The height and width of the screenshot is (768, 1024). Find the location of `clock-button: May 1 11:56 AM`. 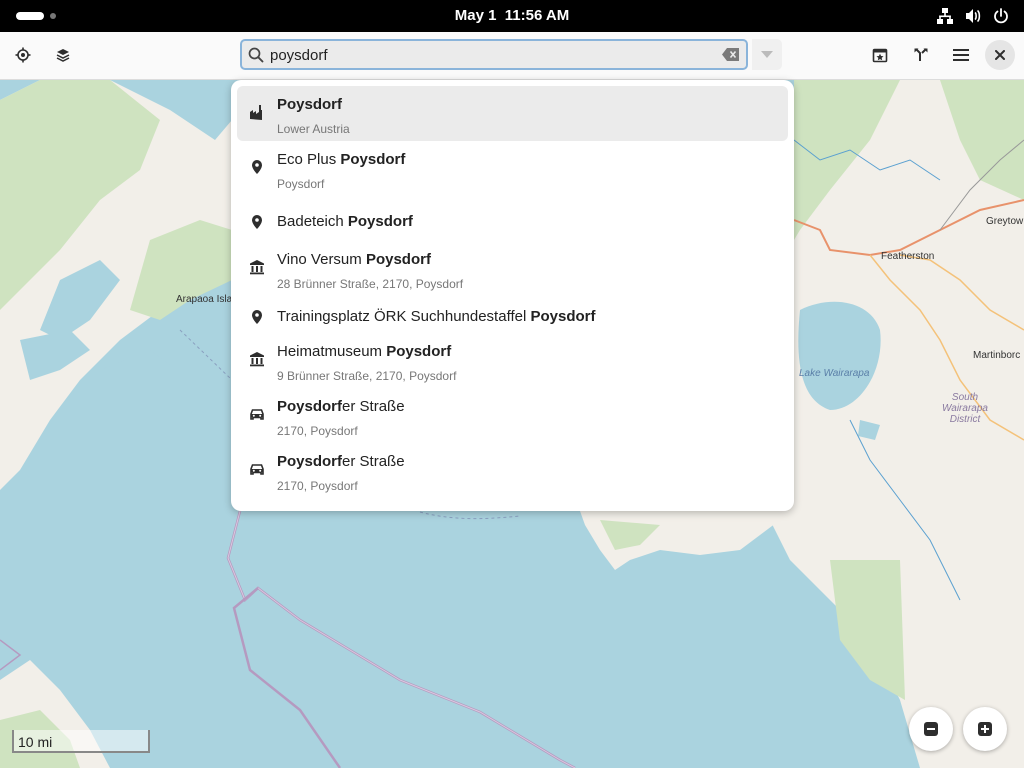

clock-button: May 1 11:56 AM is located at coordinates (512, 15).